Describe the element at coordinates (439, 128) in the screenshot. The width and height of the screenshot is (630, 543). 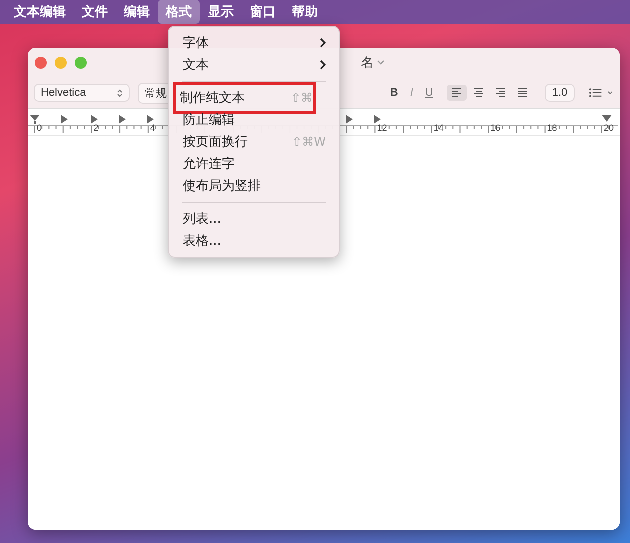
I see `ruler-label: 14` at that location.